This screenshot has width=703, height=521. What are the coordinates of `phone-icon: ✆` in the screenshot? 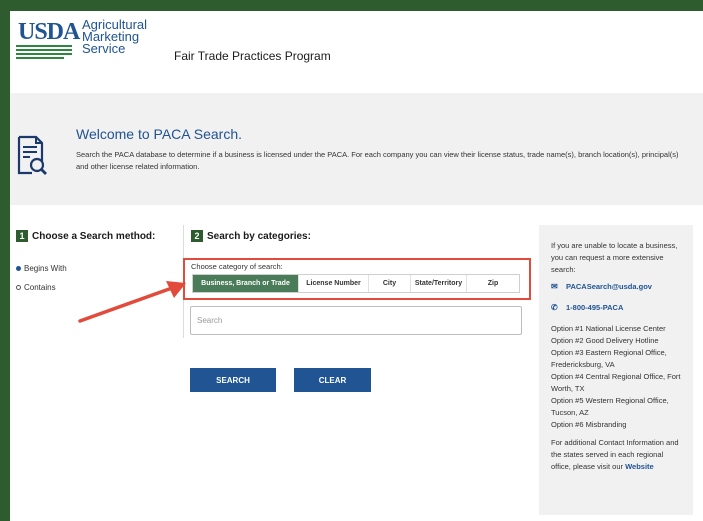 It's located at (554, 307).